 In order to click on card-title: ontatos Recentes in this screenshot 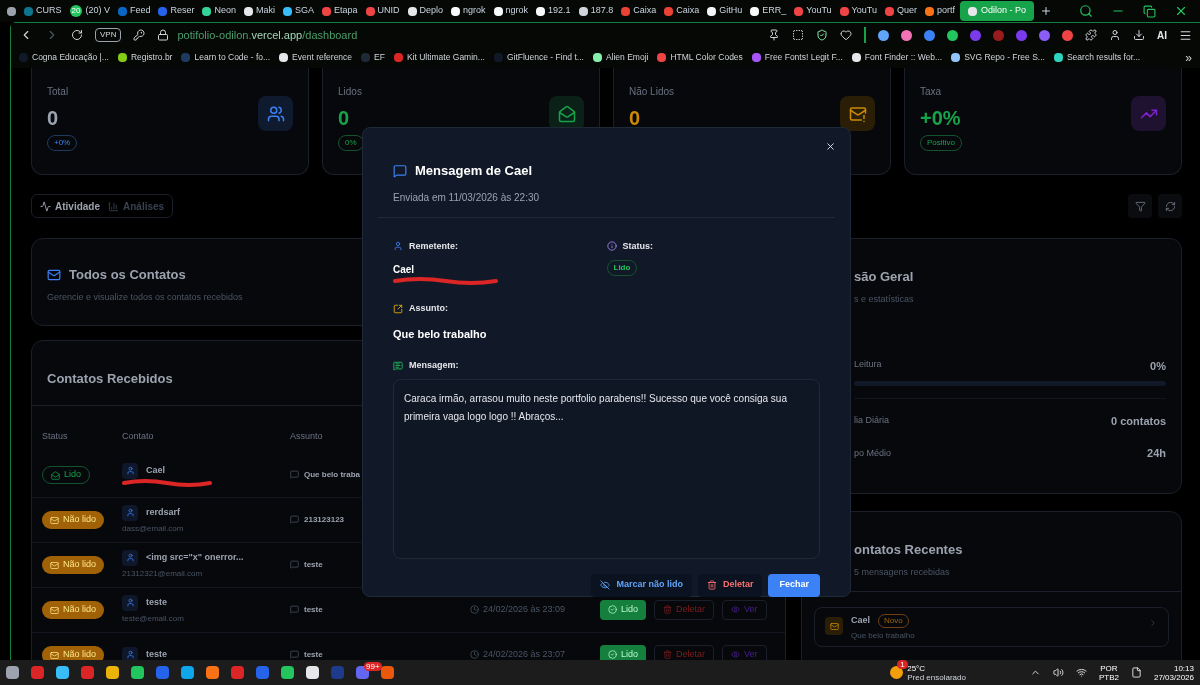, I will do `click(909, 550)`.